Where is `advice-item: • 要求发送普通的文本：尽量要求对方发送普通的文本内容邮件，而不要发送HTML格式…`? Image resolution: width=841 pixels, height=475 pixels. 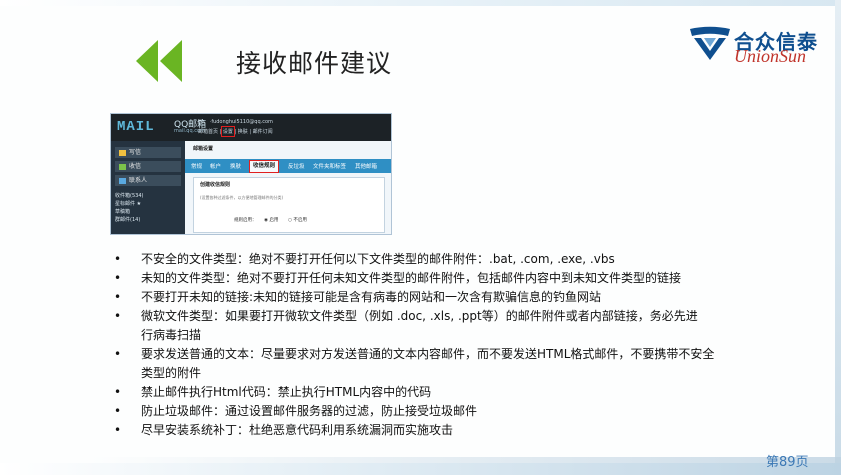 advice-item: • 要求发送普通的文本：尽量要求对方发送普通的文本内容邮件，而不要发送HTML格式… is located at coordinates (434, 364).